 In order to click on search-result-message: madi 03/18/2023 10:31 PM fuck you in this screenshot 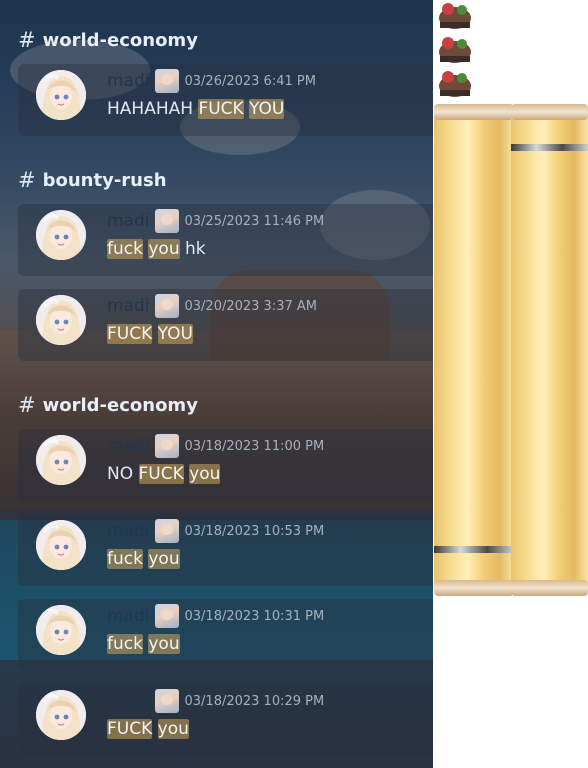, I will do `click(225, 635)`.